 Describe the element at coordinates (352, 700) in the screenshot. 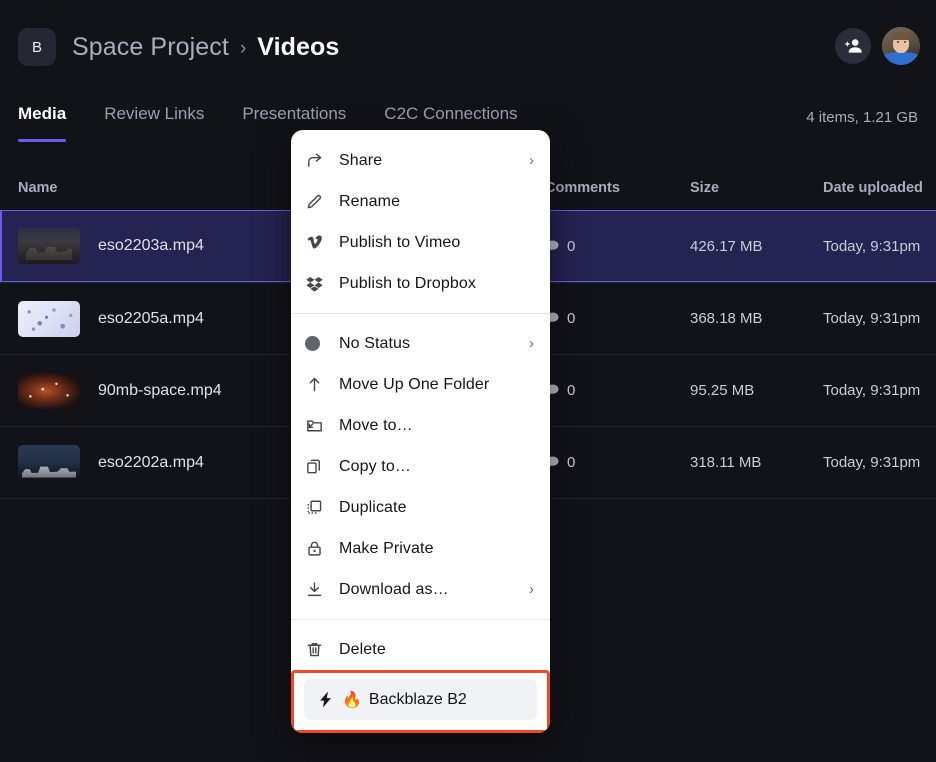

I see `fire-emoji-icon: 🔥` at that location.